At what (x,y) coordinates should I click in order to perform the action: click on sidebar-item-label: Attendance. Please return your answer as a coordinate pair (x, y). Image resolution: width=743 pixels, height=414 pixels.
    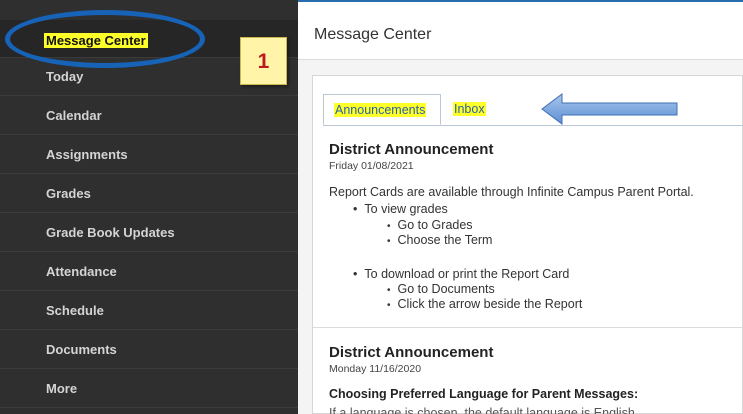
    Looking at the image, I should click on (81, 271).